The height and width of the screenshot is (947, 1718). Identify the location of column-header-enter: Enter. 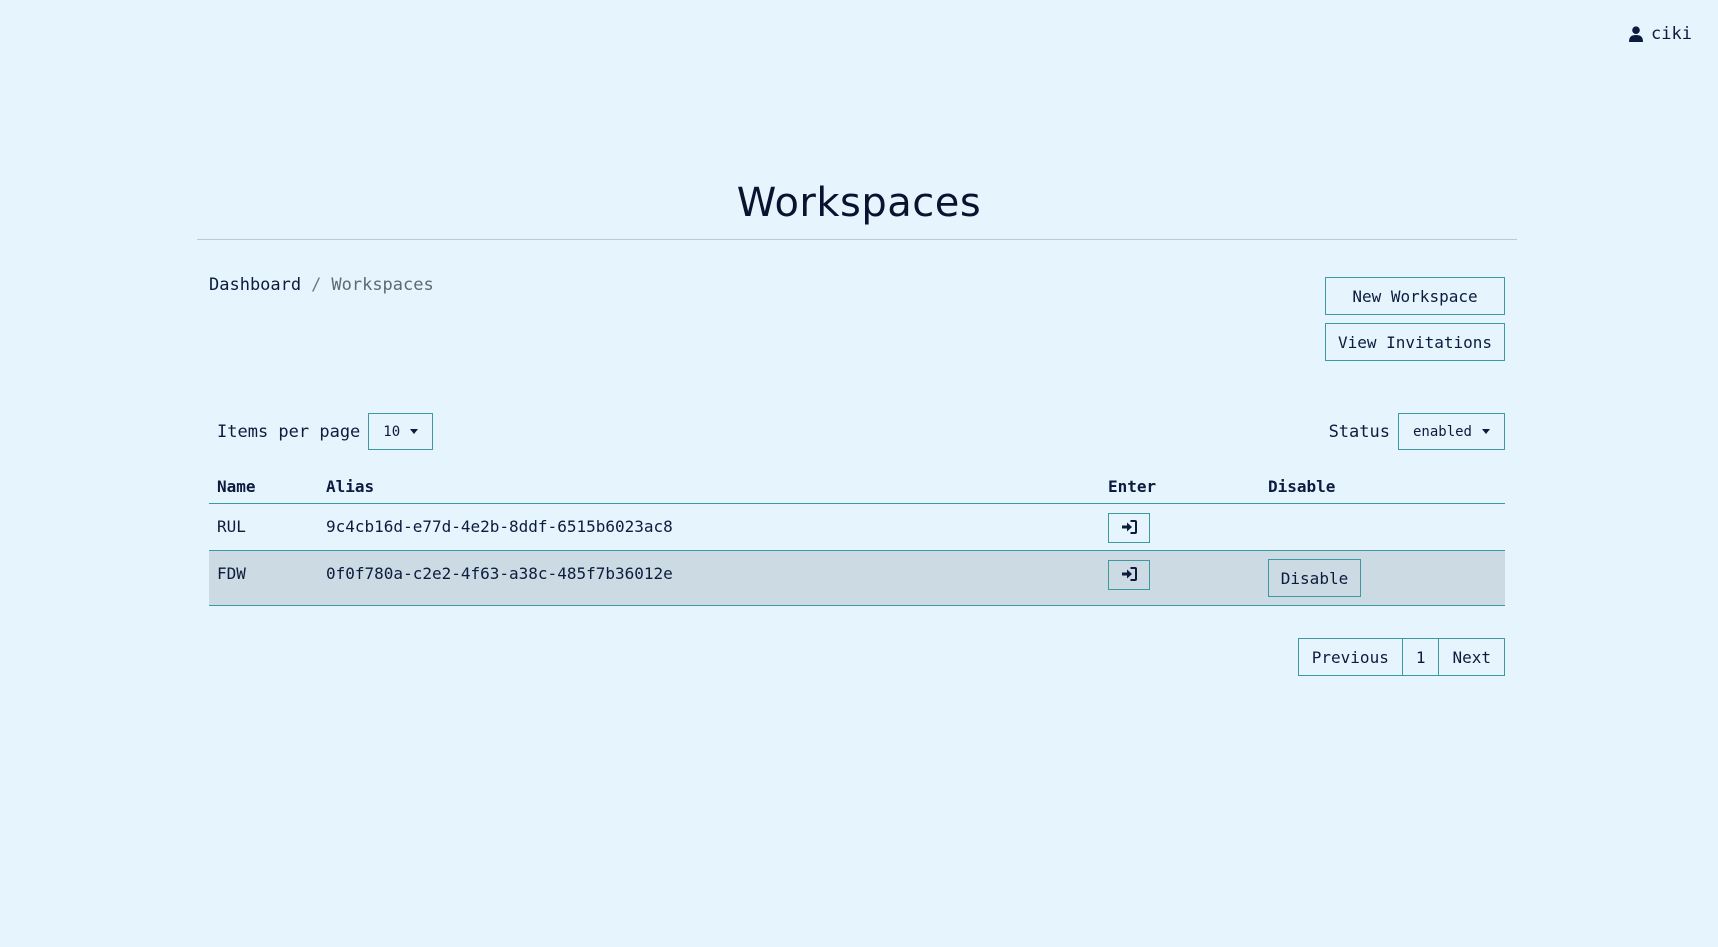
(1132, 486).